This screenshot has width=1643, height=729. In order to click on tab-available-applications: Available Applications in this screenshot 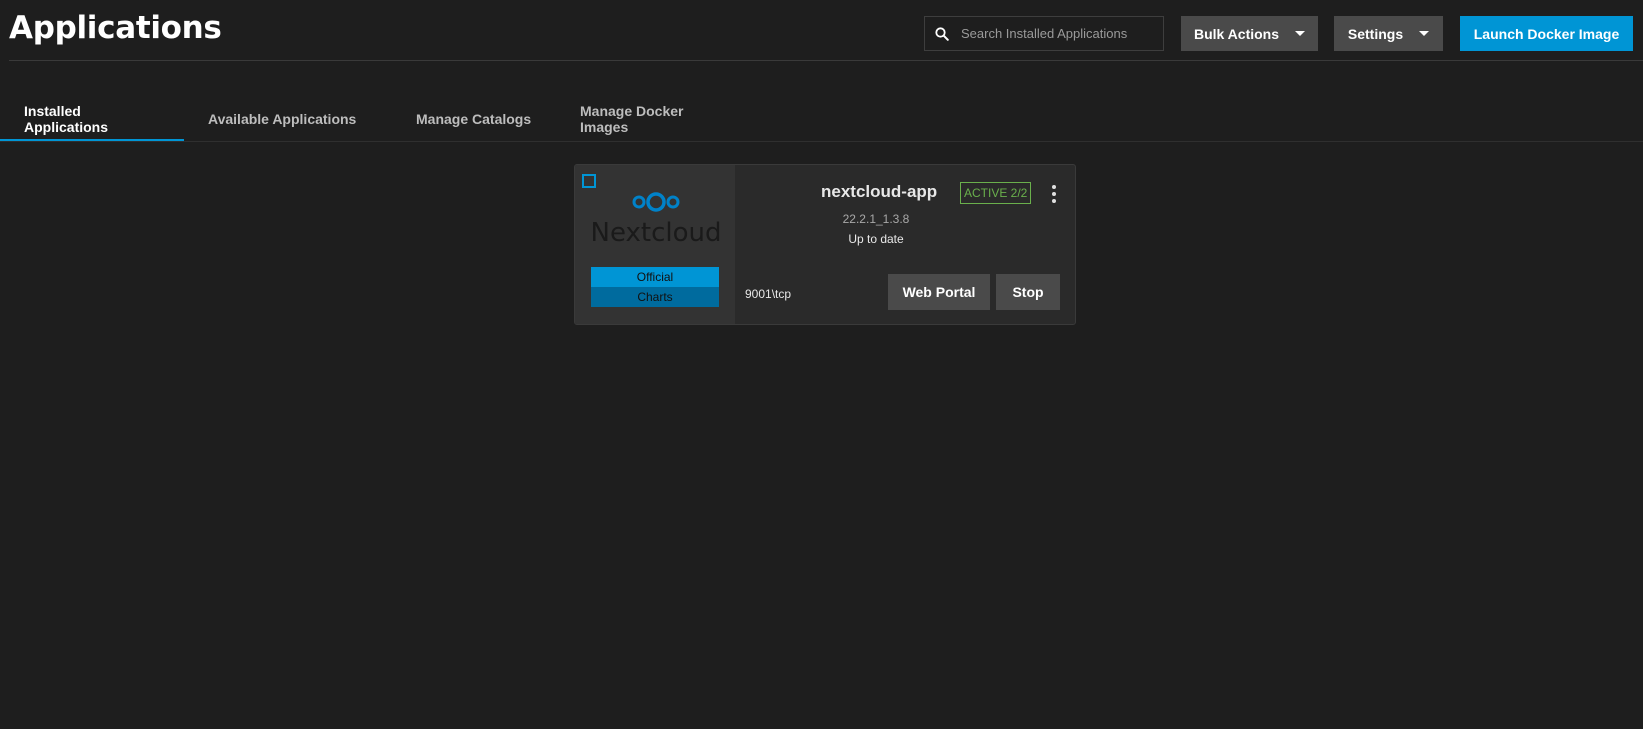, I will do `click(288, 118)`.